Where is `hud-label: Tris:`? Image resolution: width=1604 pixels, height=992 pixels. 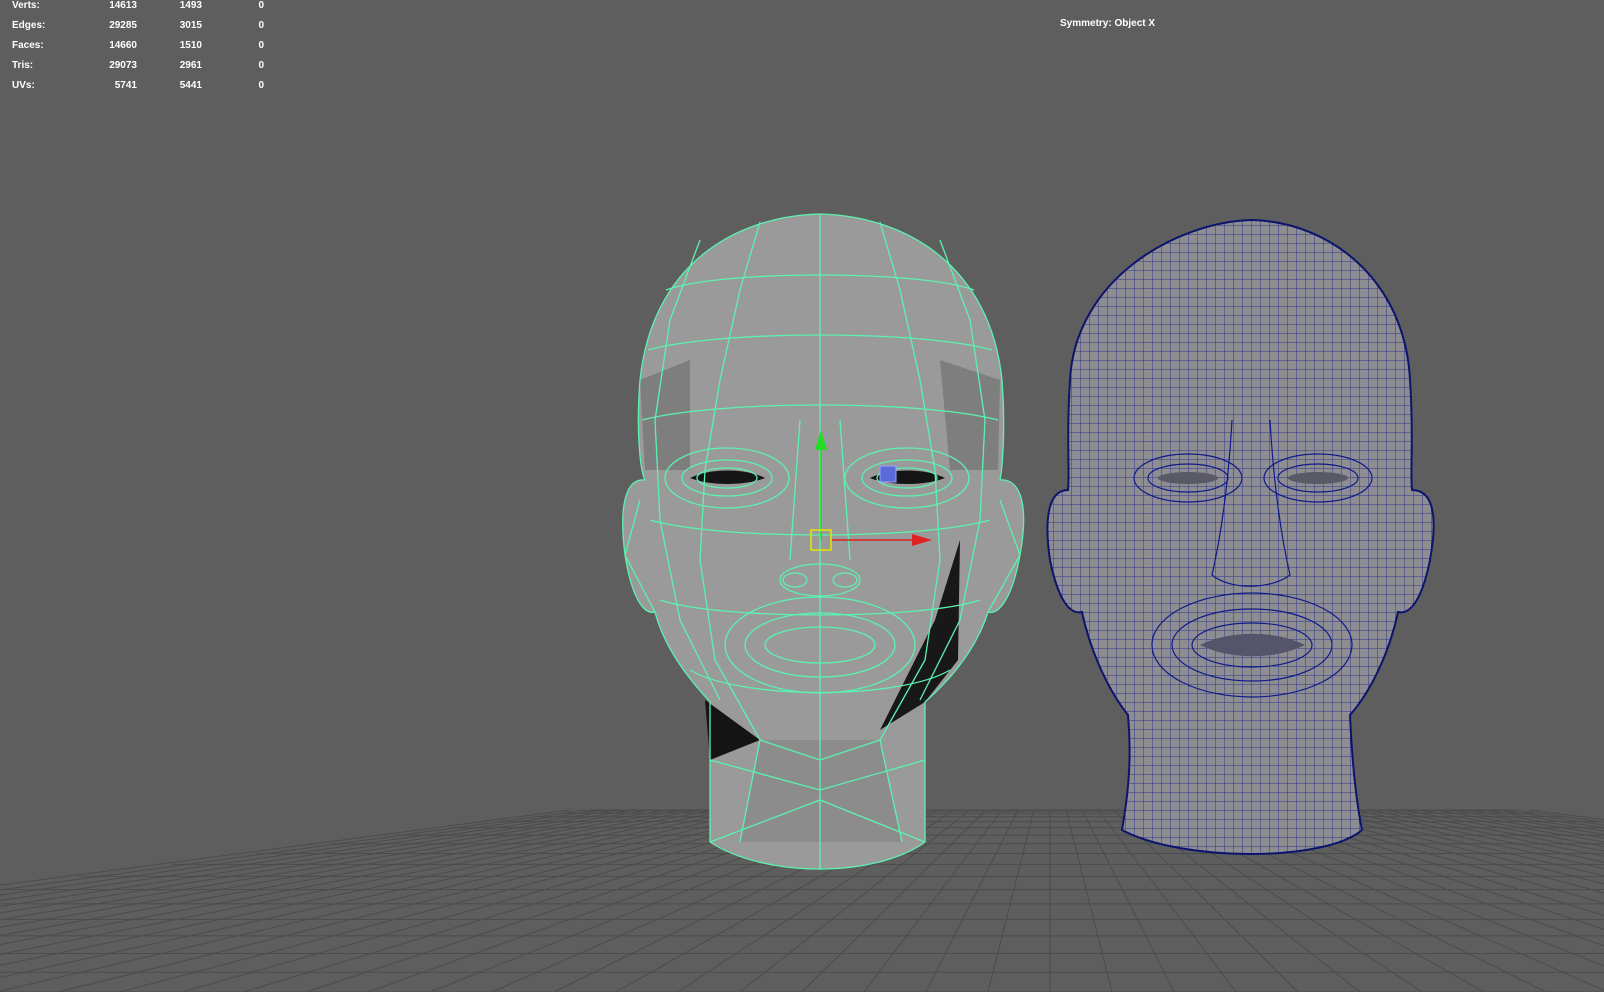 hud-label: Tris: is located at coordinates (23, 65).